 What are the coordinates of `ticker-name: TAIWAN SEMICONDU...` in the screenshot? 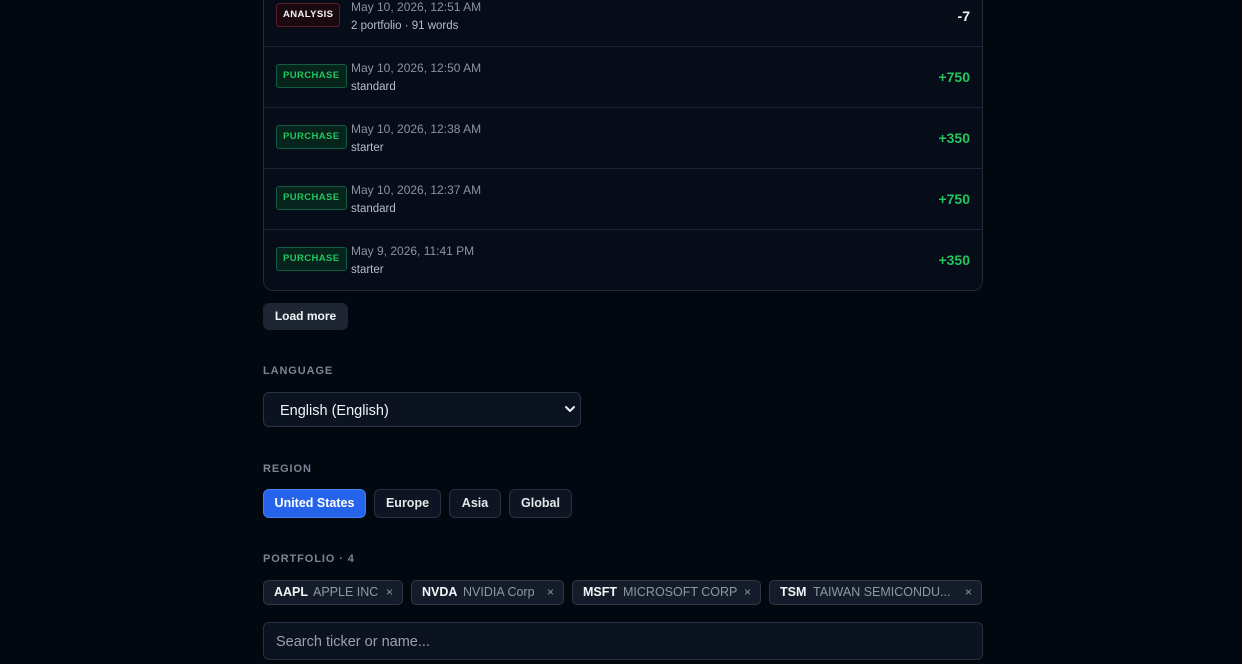 It's located at (882, 592).